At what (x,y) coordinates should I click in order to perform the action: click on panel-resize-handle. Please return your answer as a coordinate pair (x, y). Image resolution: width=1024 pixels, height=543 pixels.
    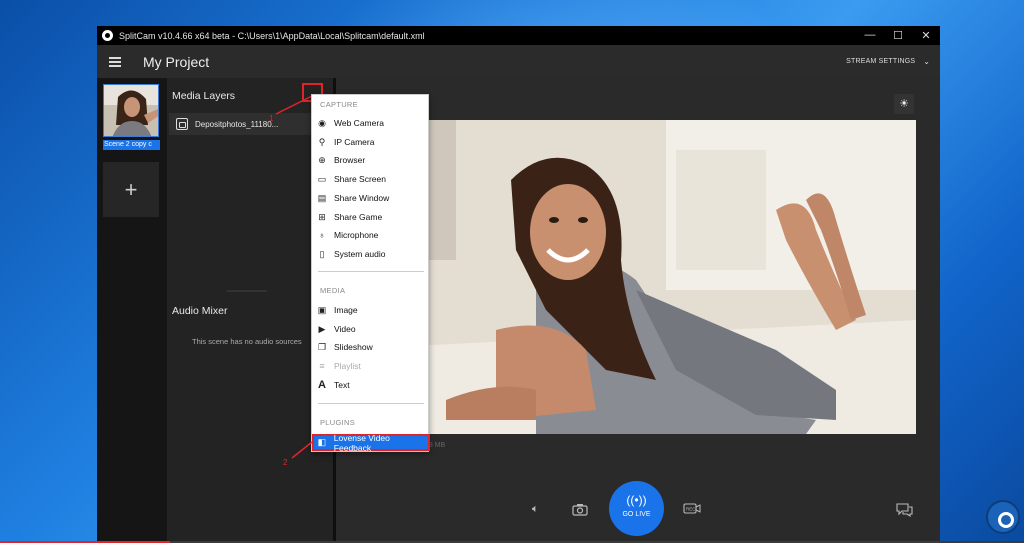
    Looking at the image, I should click on (247, 291).